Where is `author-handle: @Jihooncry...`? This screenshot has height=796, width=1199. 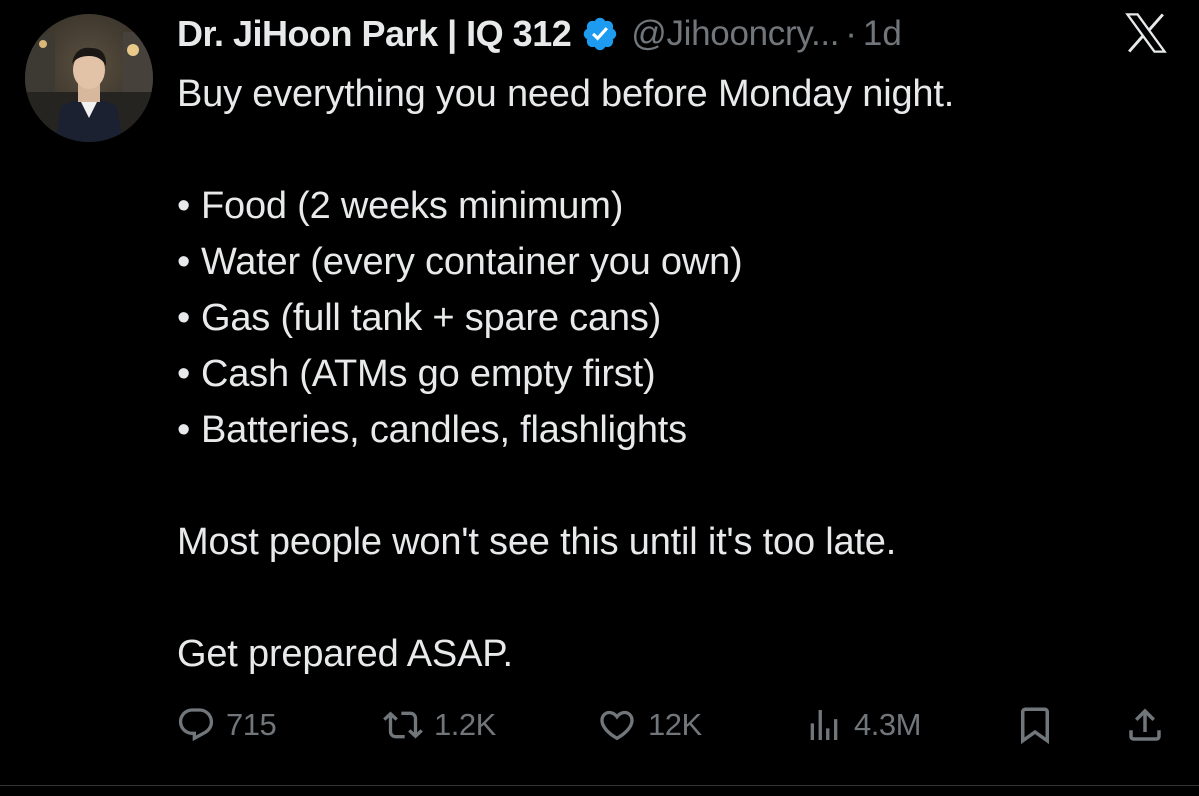 author-handle: @Jihooncry... is located at coordinates (735, 34).